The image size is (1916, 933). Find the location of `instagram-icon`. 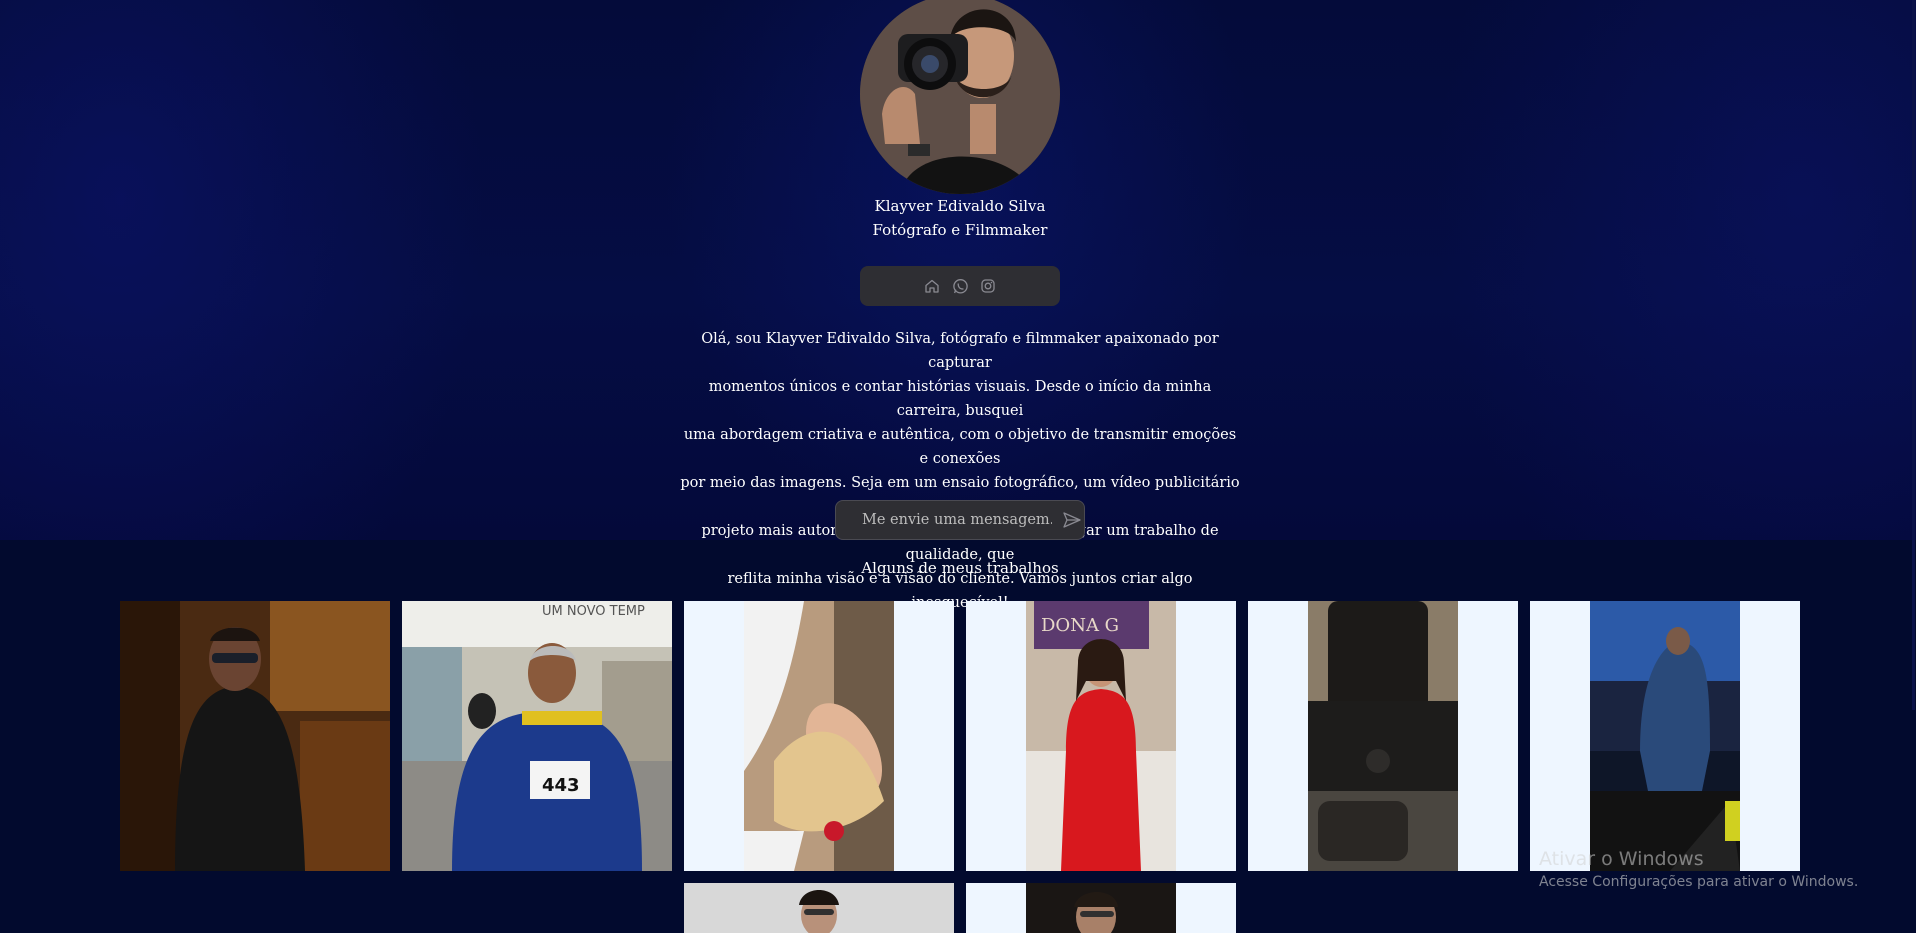

instagram-icon is located at coordinates (988, 286).